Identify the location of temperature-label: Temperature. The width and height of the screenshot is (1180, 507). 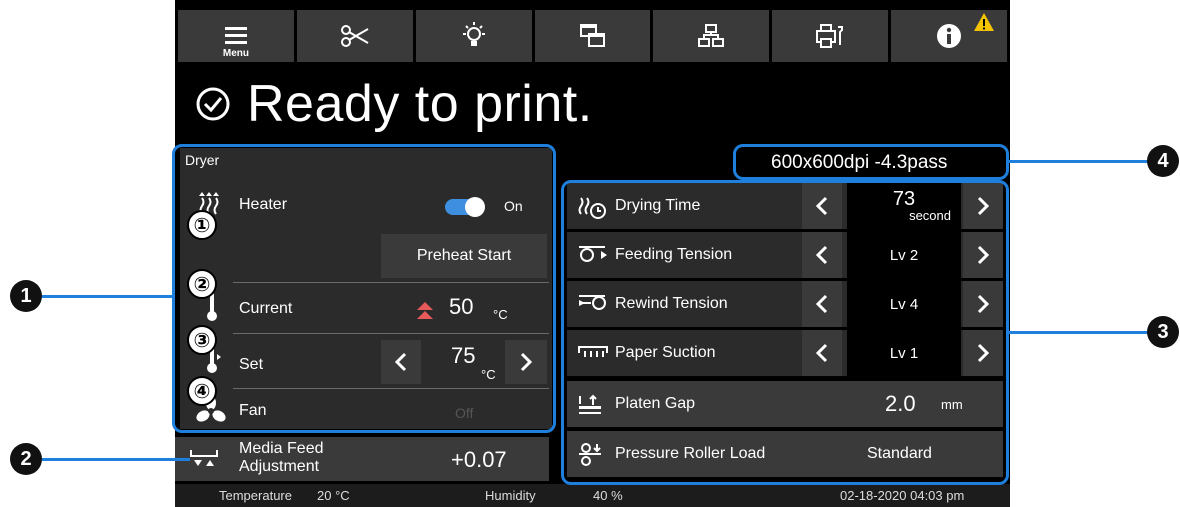
(255, 495).